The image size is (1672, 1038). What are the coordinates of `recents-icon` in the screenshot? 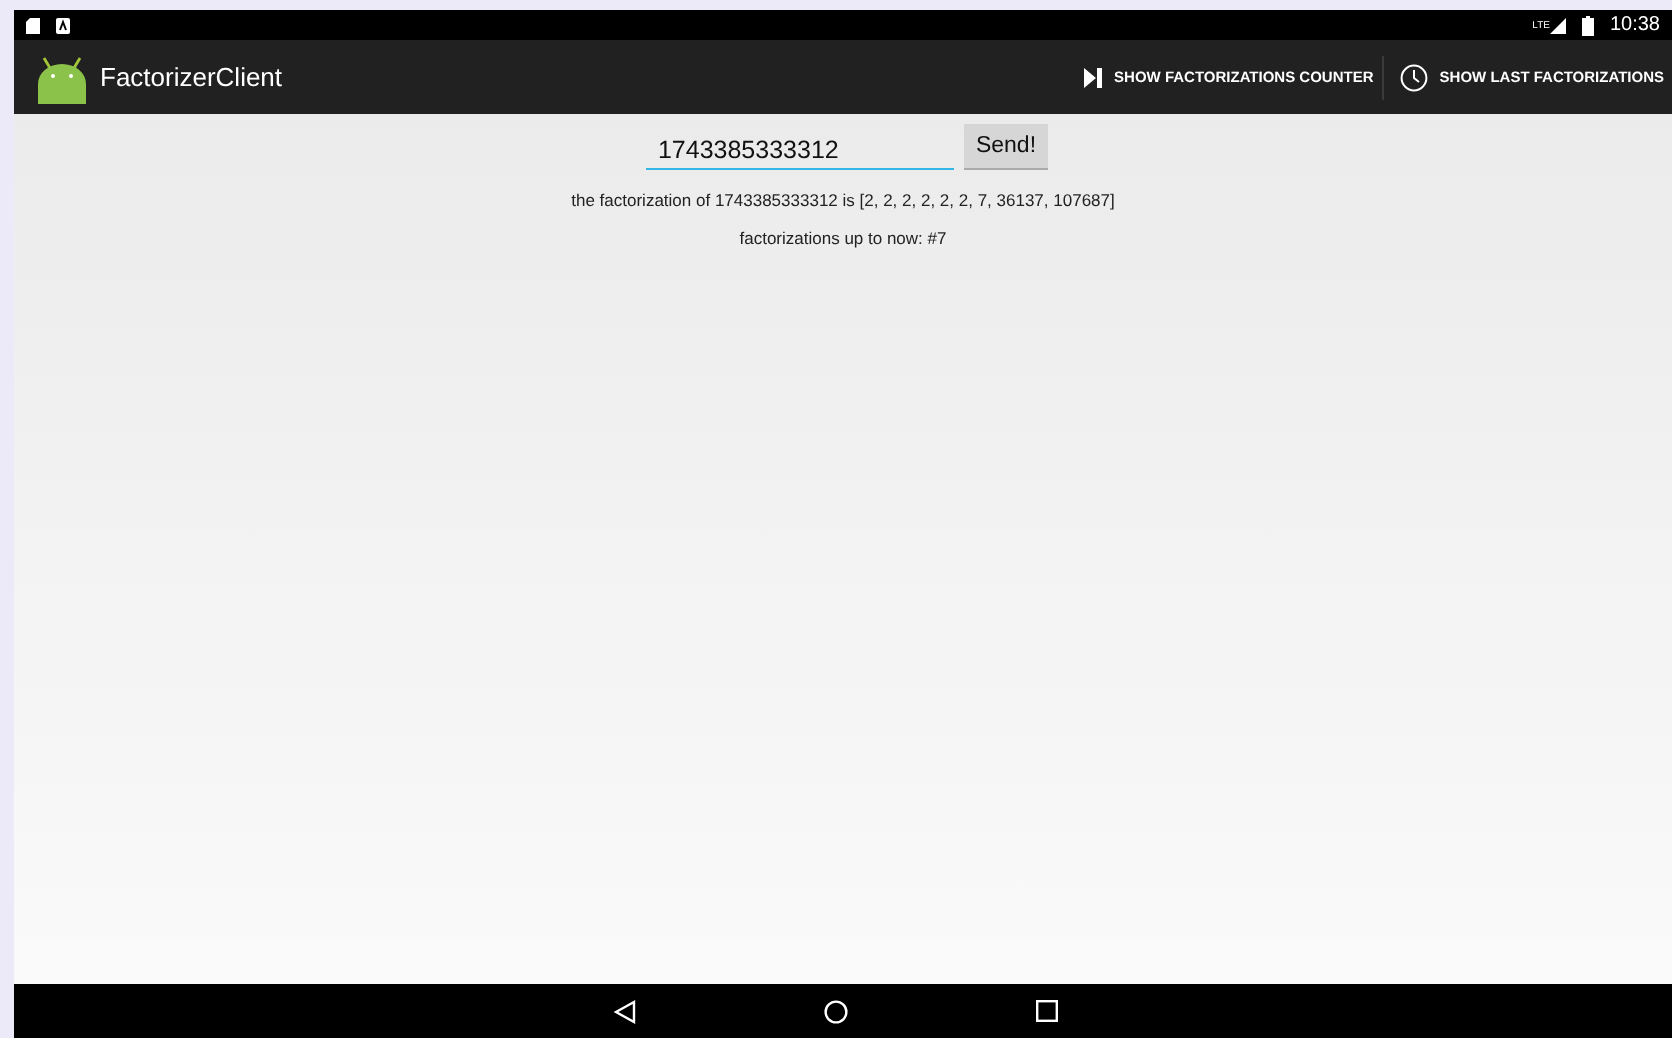 It's located at (1046, 1011).